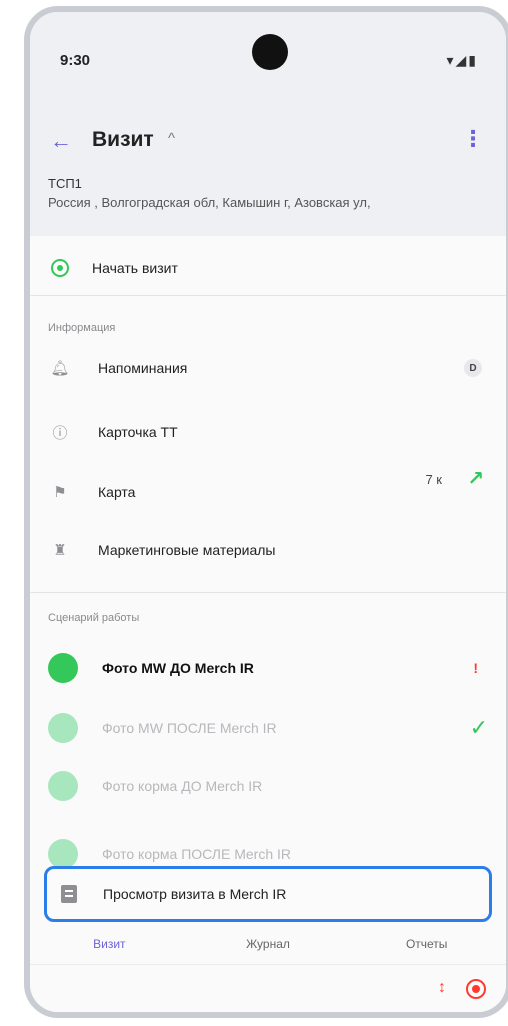  What do you see at coordinates (268, 786) in the screenshot?
I see `scenario-step-3: Фото корма ДО Merch IR` at bounding box center [268, 786].